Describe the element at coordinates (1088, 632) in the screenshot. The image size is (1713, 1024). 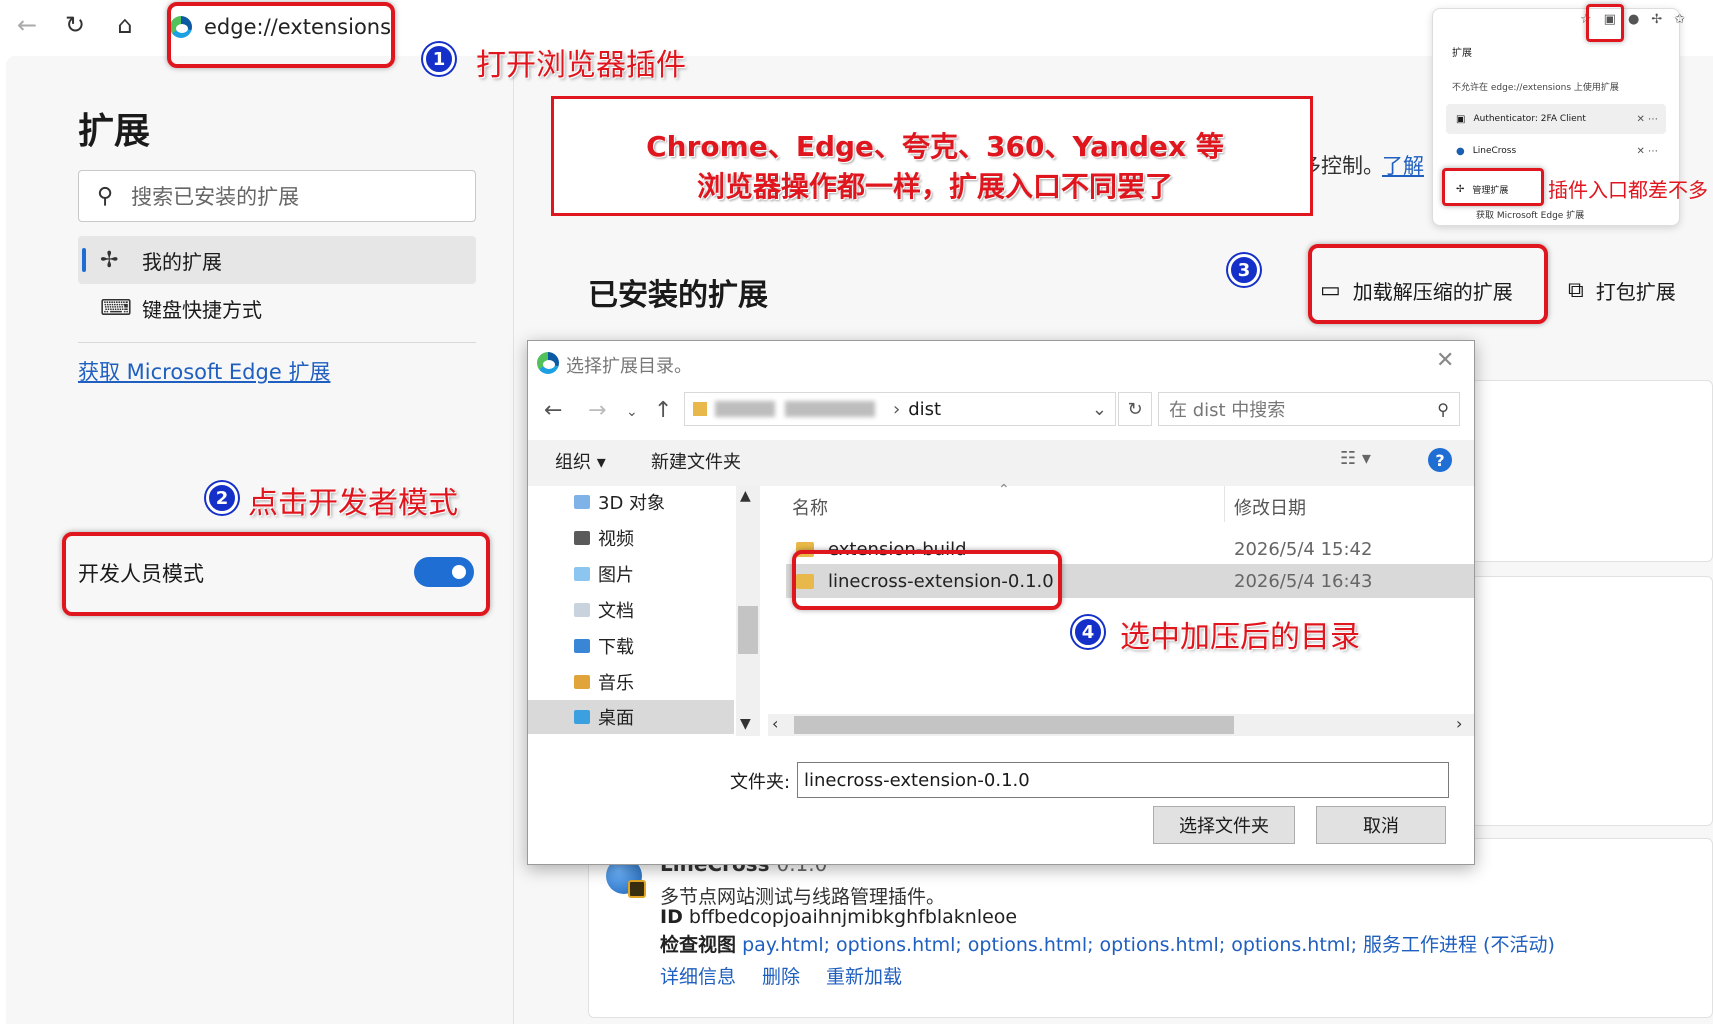
I see `step-badge-4: 4` at that location.